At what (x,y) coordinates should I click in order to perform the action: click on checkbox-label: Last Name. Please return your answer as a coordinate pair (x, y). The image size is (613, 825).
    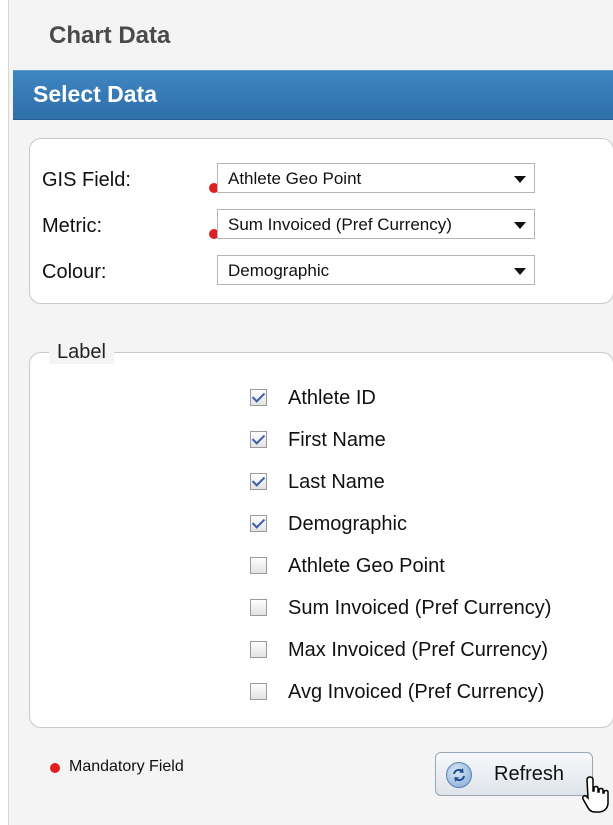
    Looking at the image, I should click on (336, 482).